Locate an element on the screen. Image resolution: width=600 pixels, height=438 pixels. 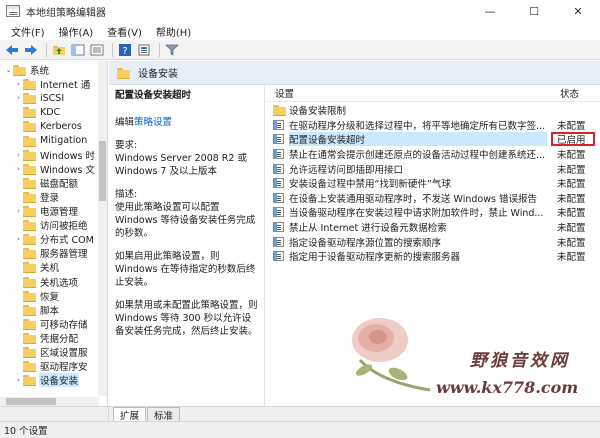
minimize-button: — is located at coordinates (490, 11).